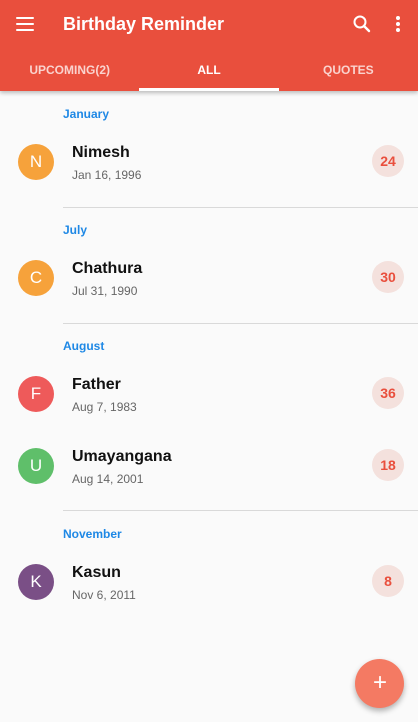  I want to click on birth-date: Aug 7, 1983, so click(104, 407).